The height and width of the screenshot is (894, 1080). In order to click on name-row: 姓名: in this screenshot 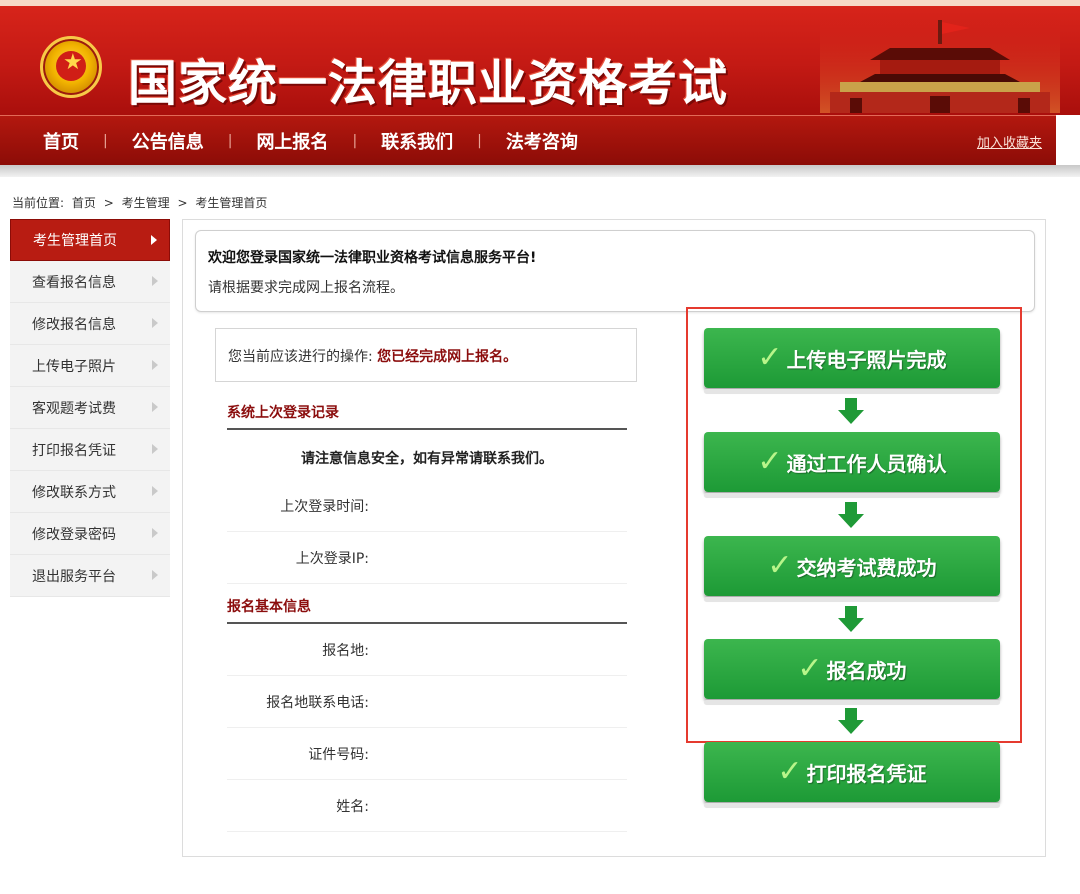, I will do `click(427, 806)`.